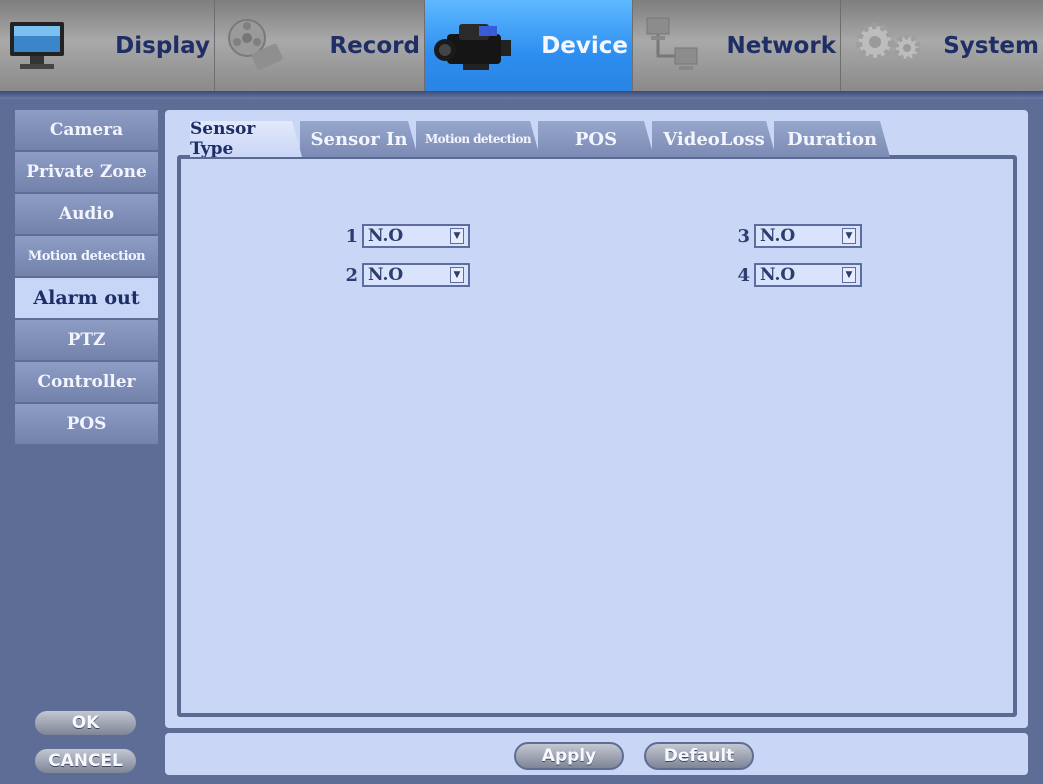 The height and width of the screenshot is (784, 1043). Describe the element at coordinates (386, 236) in the screenshot. I see `sensor-1-value: N.O` at that location.